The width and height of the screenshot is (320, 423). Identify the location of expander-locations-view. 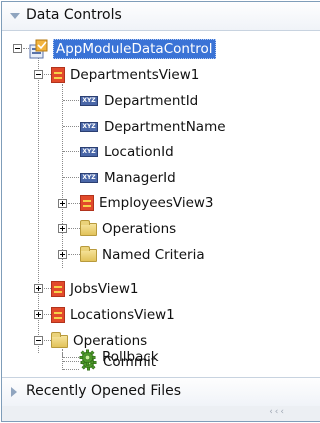
(38, 314).